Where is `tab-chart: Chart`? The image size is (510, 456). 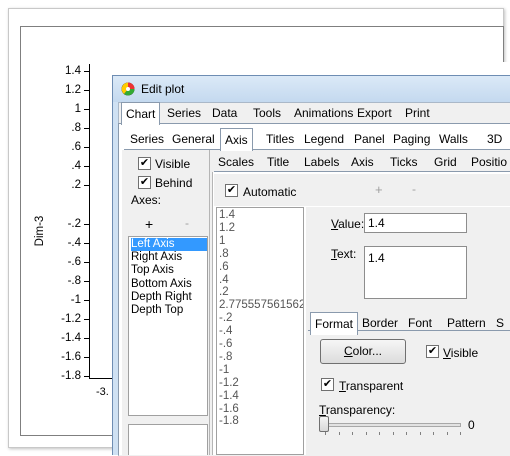 tab-chart: Chart is located at coordinates (141, 113).